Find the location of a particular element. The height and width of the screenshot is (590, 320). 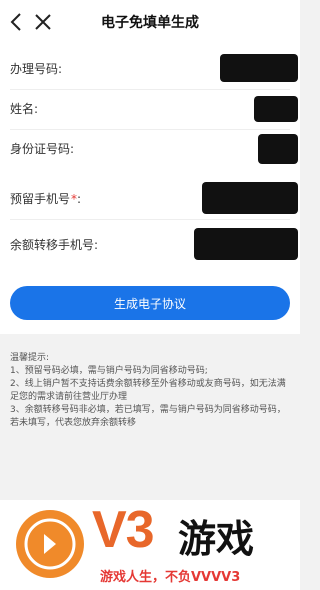

field-label: 余额转移手机号: is located at coordinates (54, 245).